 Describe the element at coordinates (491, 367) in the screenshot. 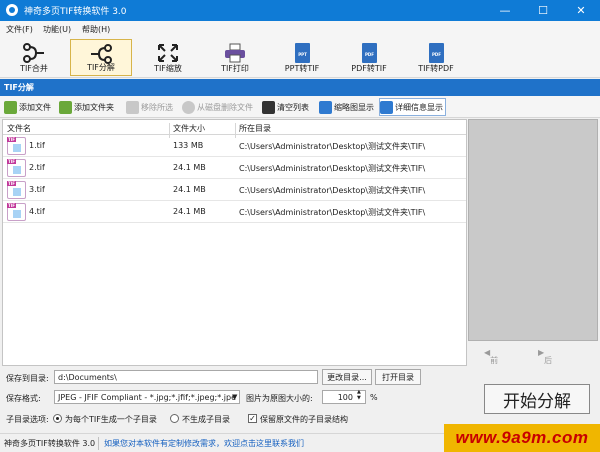

I see `prev-page-button: ◀ 前一页` at that location.